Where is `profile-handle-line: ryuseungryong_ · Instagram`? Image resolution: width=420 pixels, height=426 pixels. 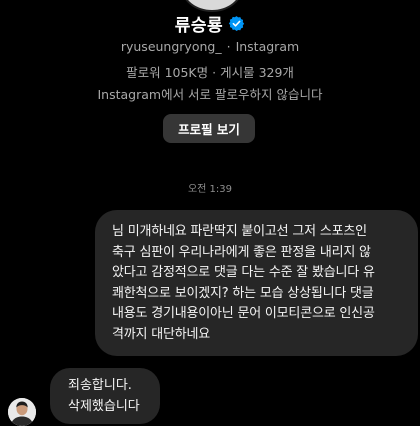
profile-handle-line: ryuseungryong_ · Instagram is located at coordinates (210, 46).